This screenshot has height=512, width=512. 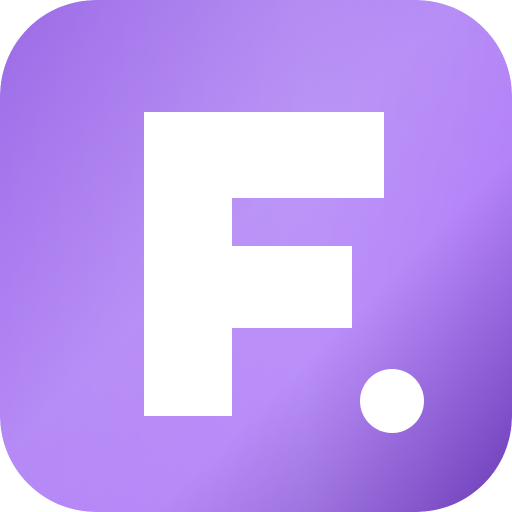 I want to click on accent-dot, so click(x=392, y=401).